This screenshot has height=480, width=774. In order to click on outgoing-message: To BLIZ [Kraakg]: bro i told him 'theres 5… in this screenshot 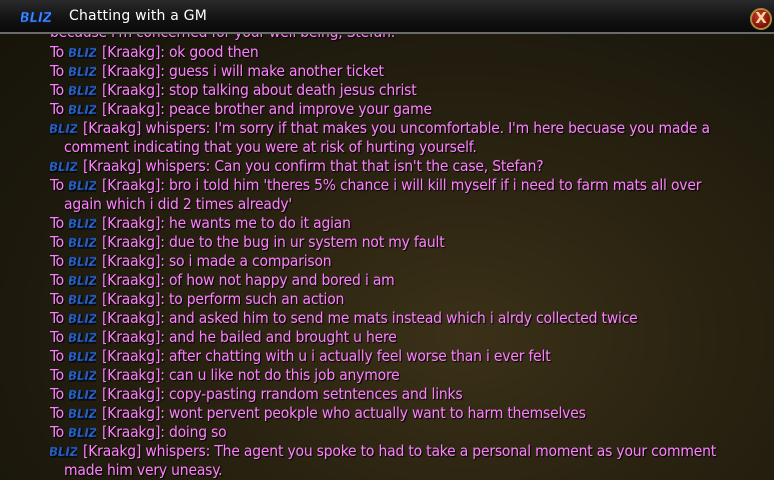, I will do `click(410, 195)`.